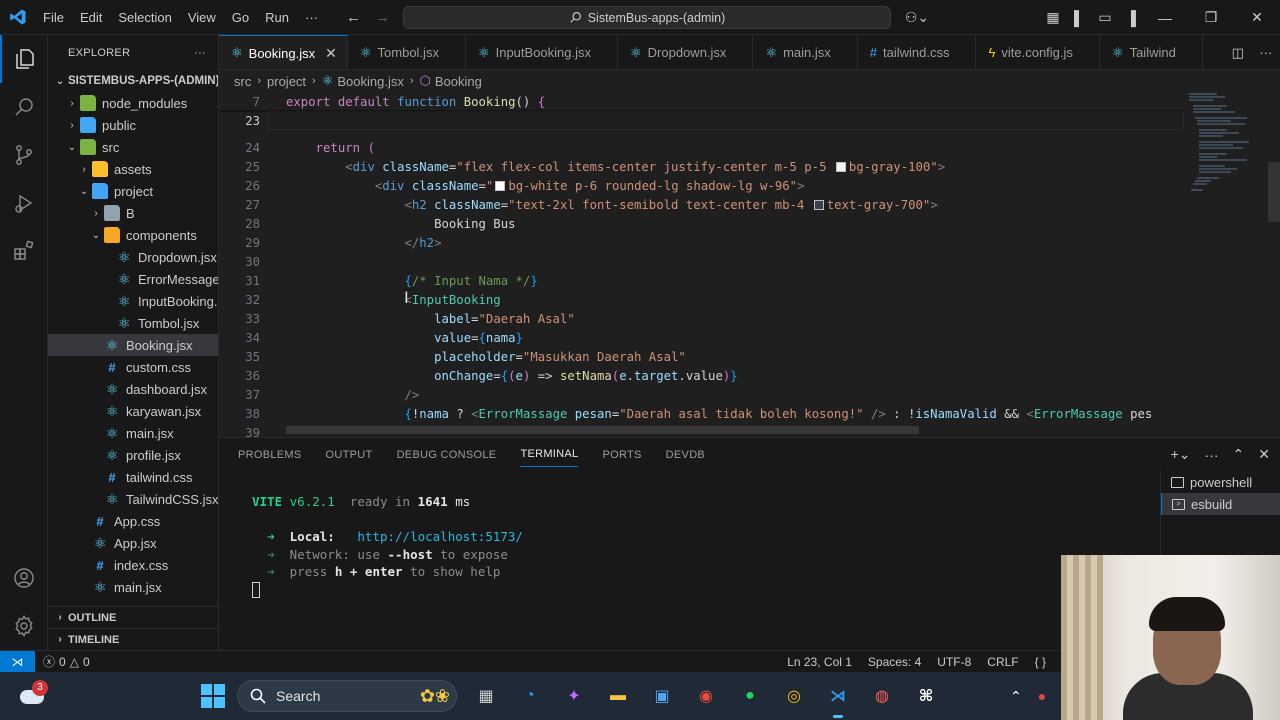 Image resolution: width=1280 pixels, height=720 pixels. I want to click on split-editor-icon: ◫, so click(1238, 53).